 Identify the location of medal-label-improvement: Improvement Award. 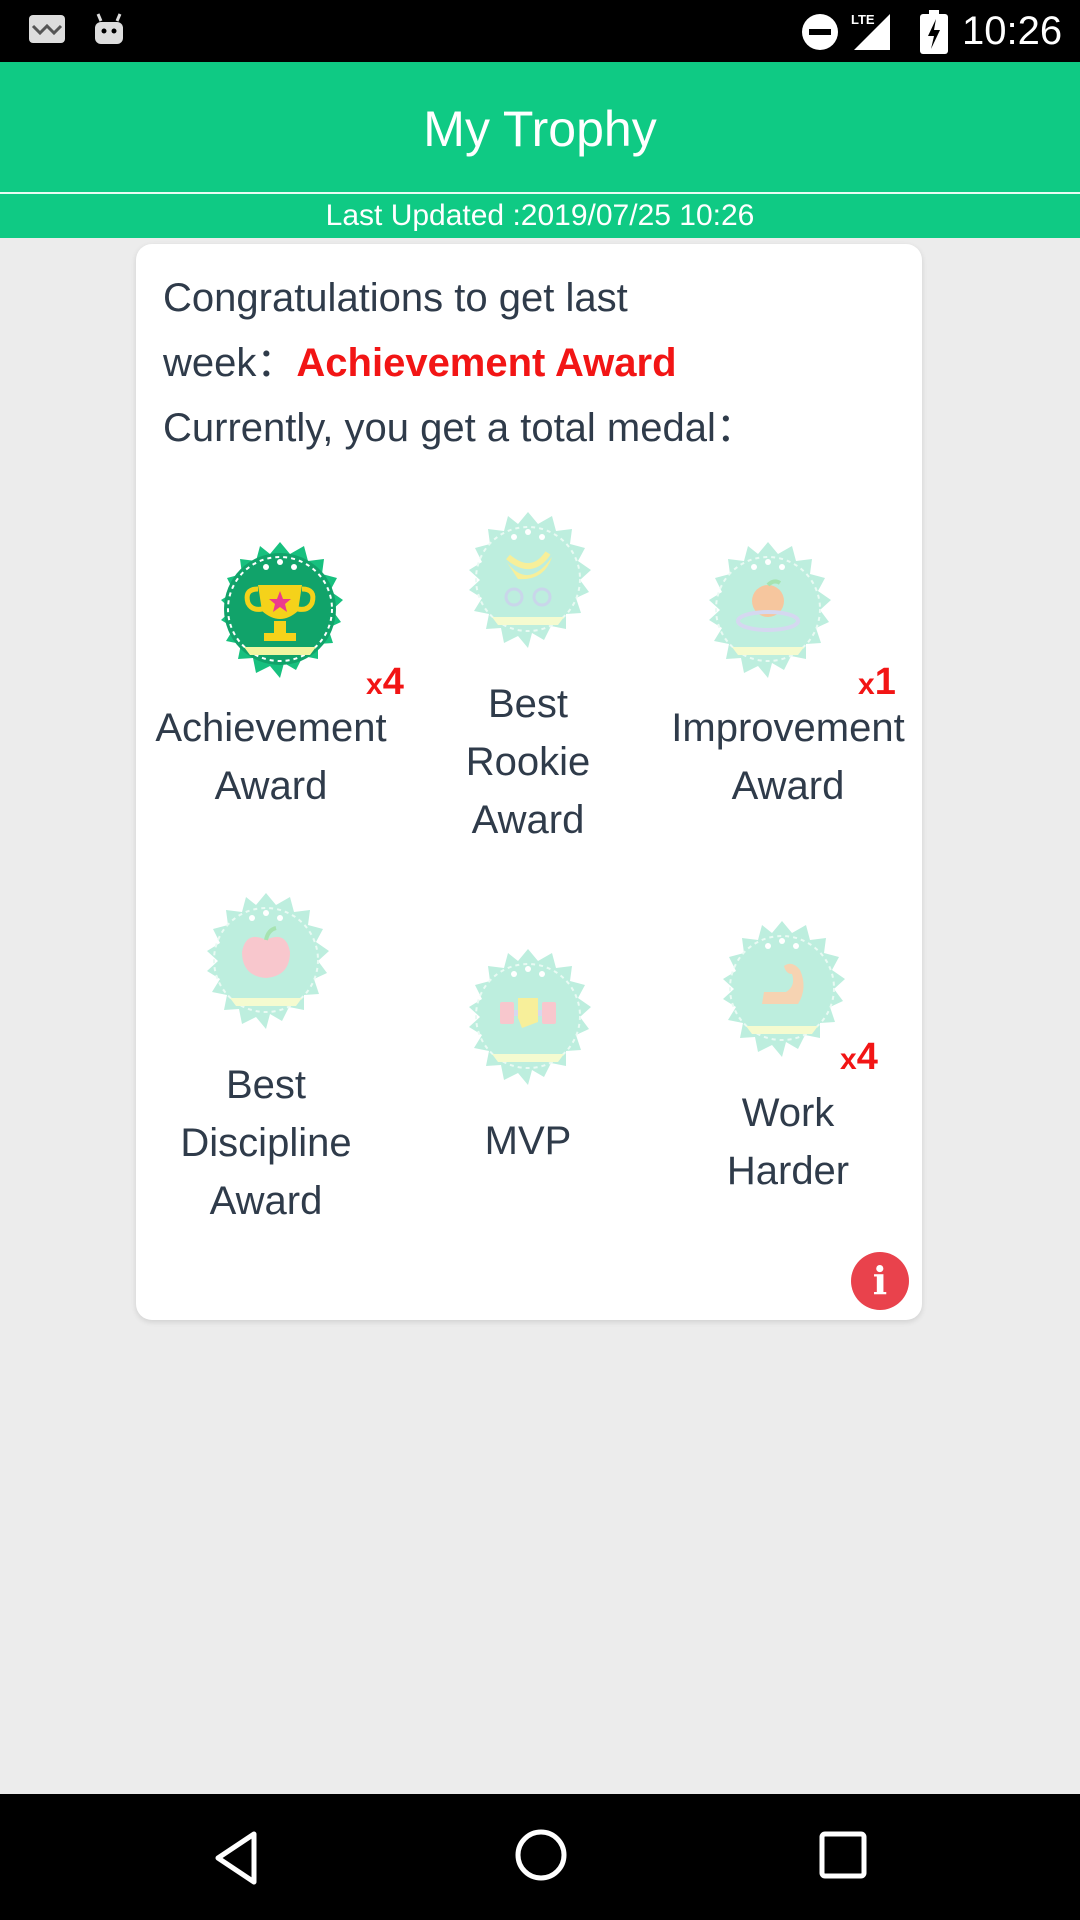
(788, 757).